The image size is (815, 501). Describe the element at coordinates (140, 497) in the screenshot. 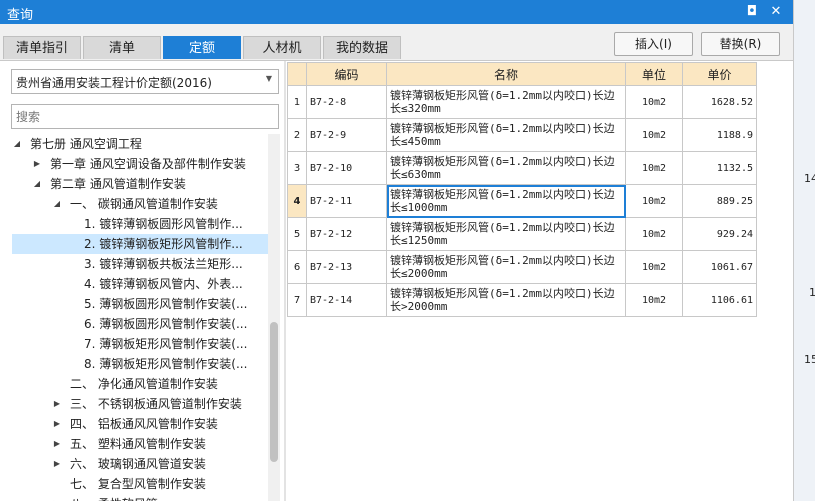

I see `tree-node: ▶ 八、 柔性软风管` at that location.